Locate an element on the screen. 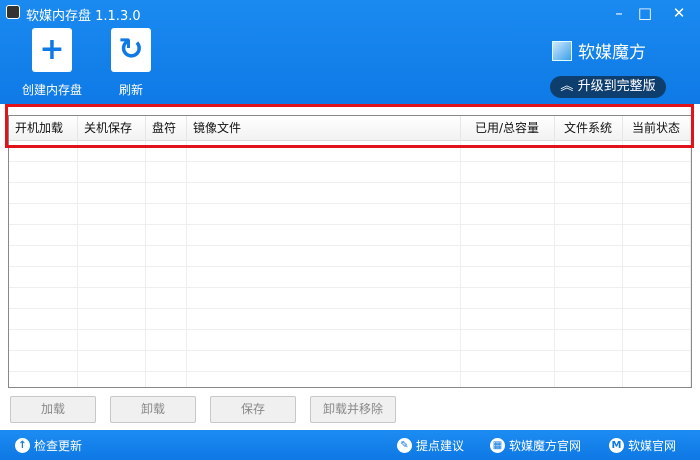 This screenshot has height=460, width=700. ruanmei-site-label: 软媒官网 is located at coordinates (652, 446).